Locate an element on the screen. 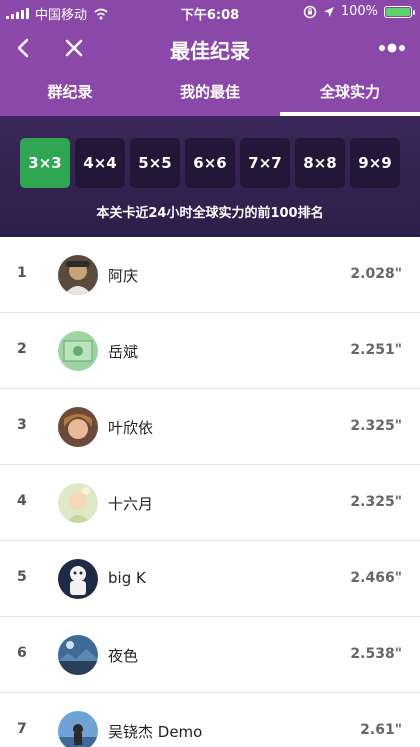 The width and height of the screenshot is (420, 747). battery-icon is located at coordinates (399, 11).